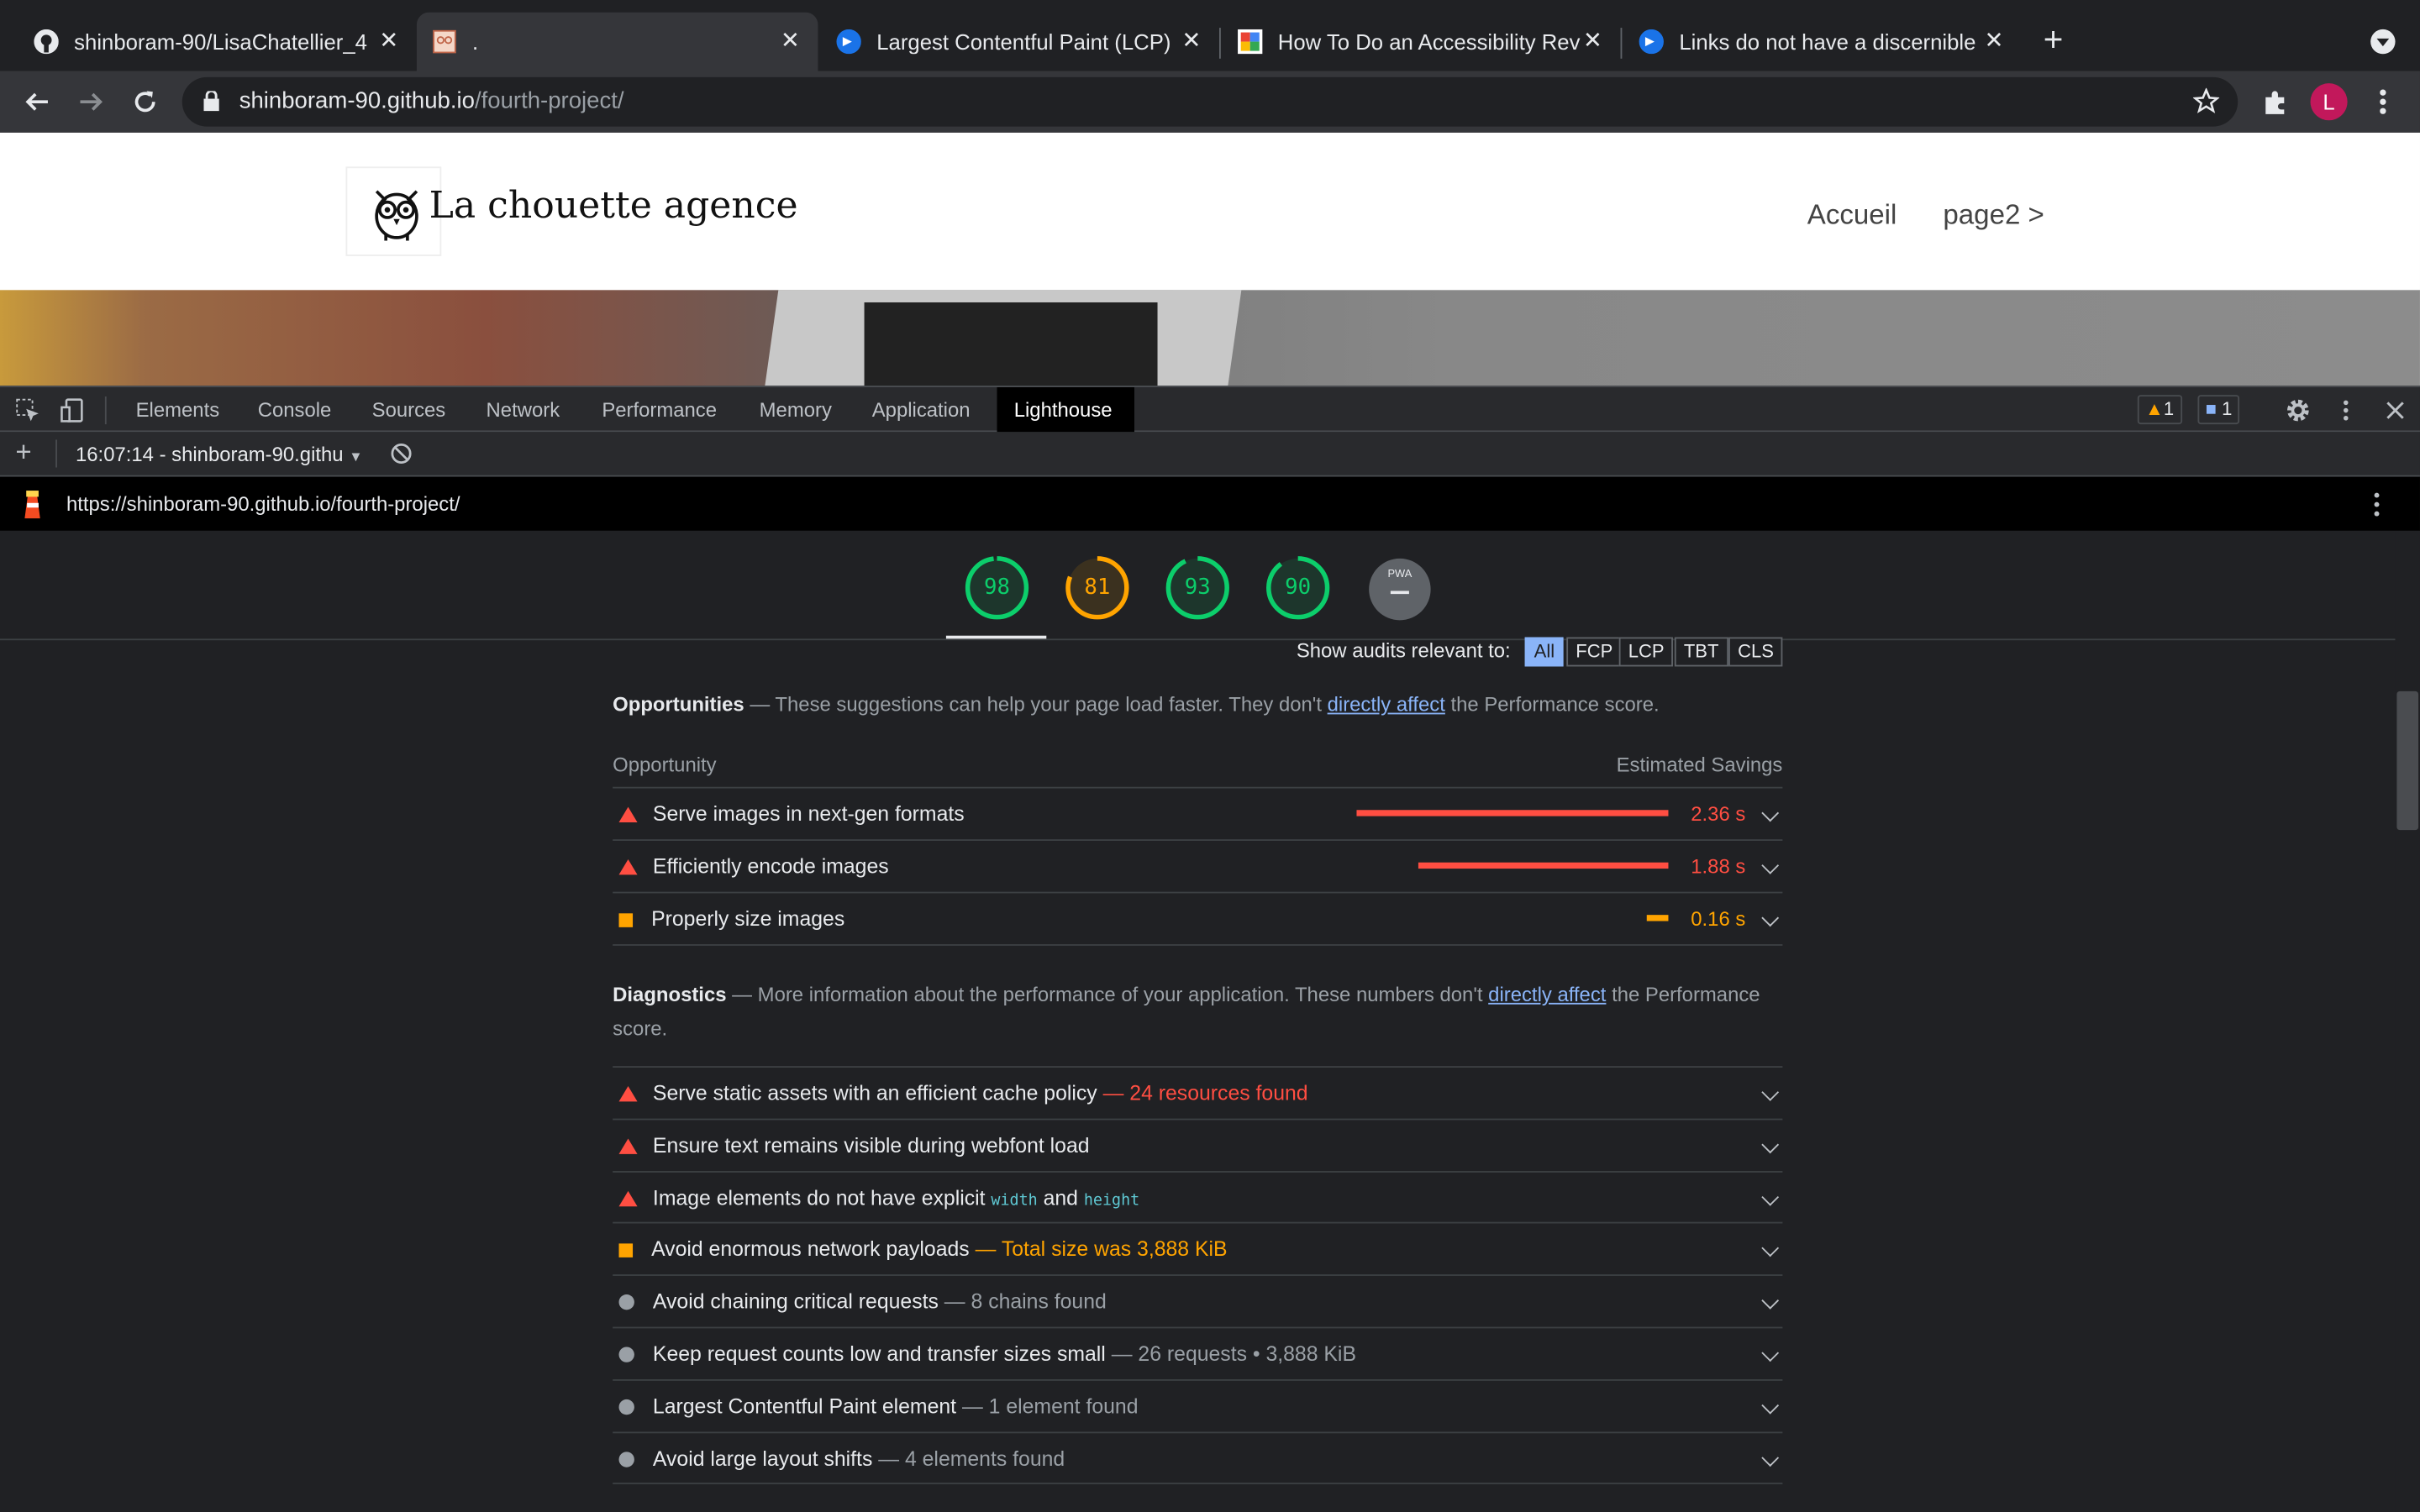  Describe the element at coordinates (1544, 652) in the screenshot. I see `filter-all-button: All` at that location.